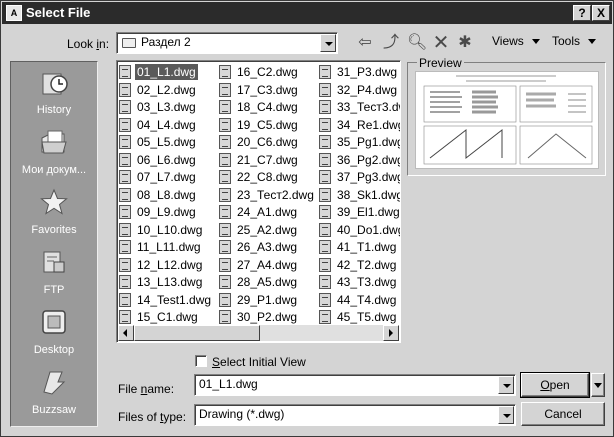  I want to click on delete-icon: ✕, so click(441, 43).